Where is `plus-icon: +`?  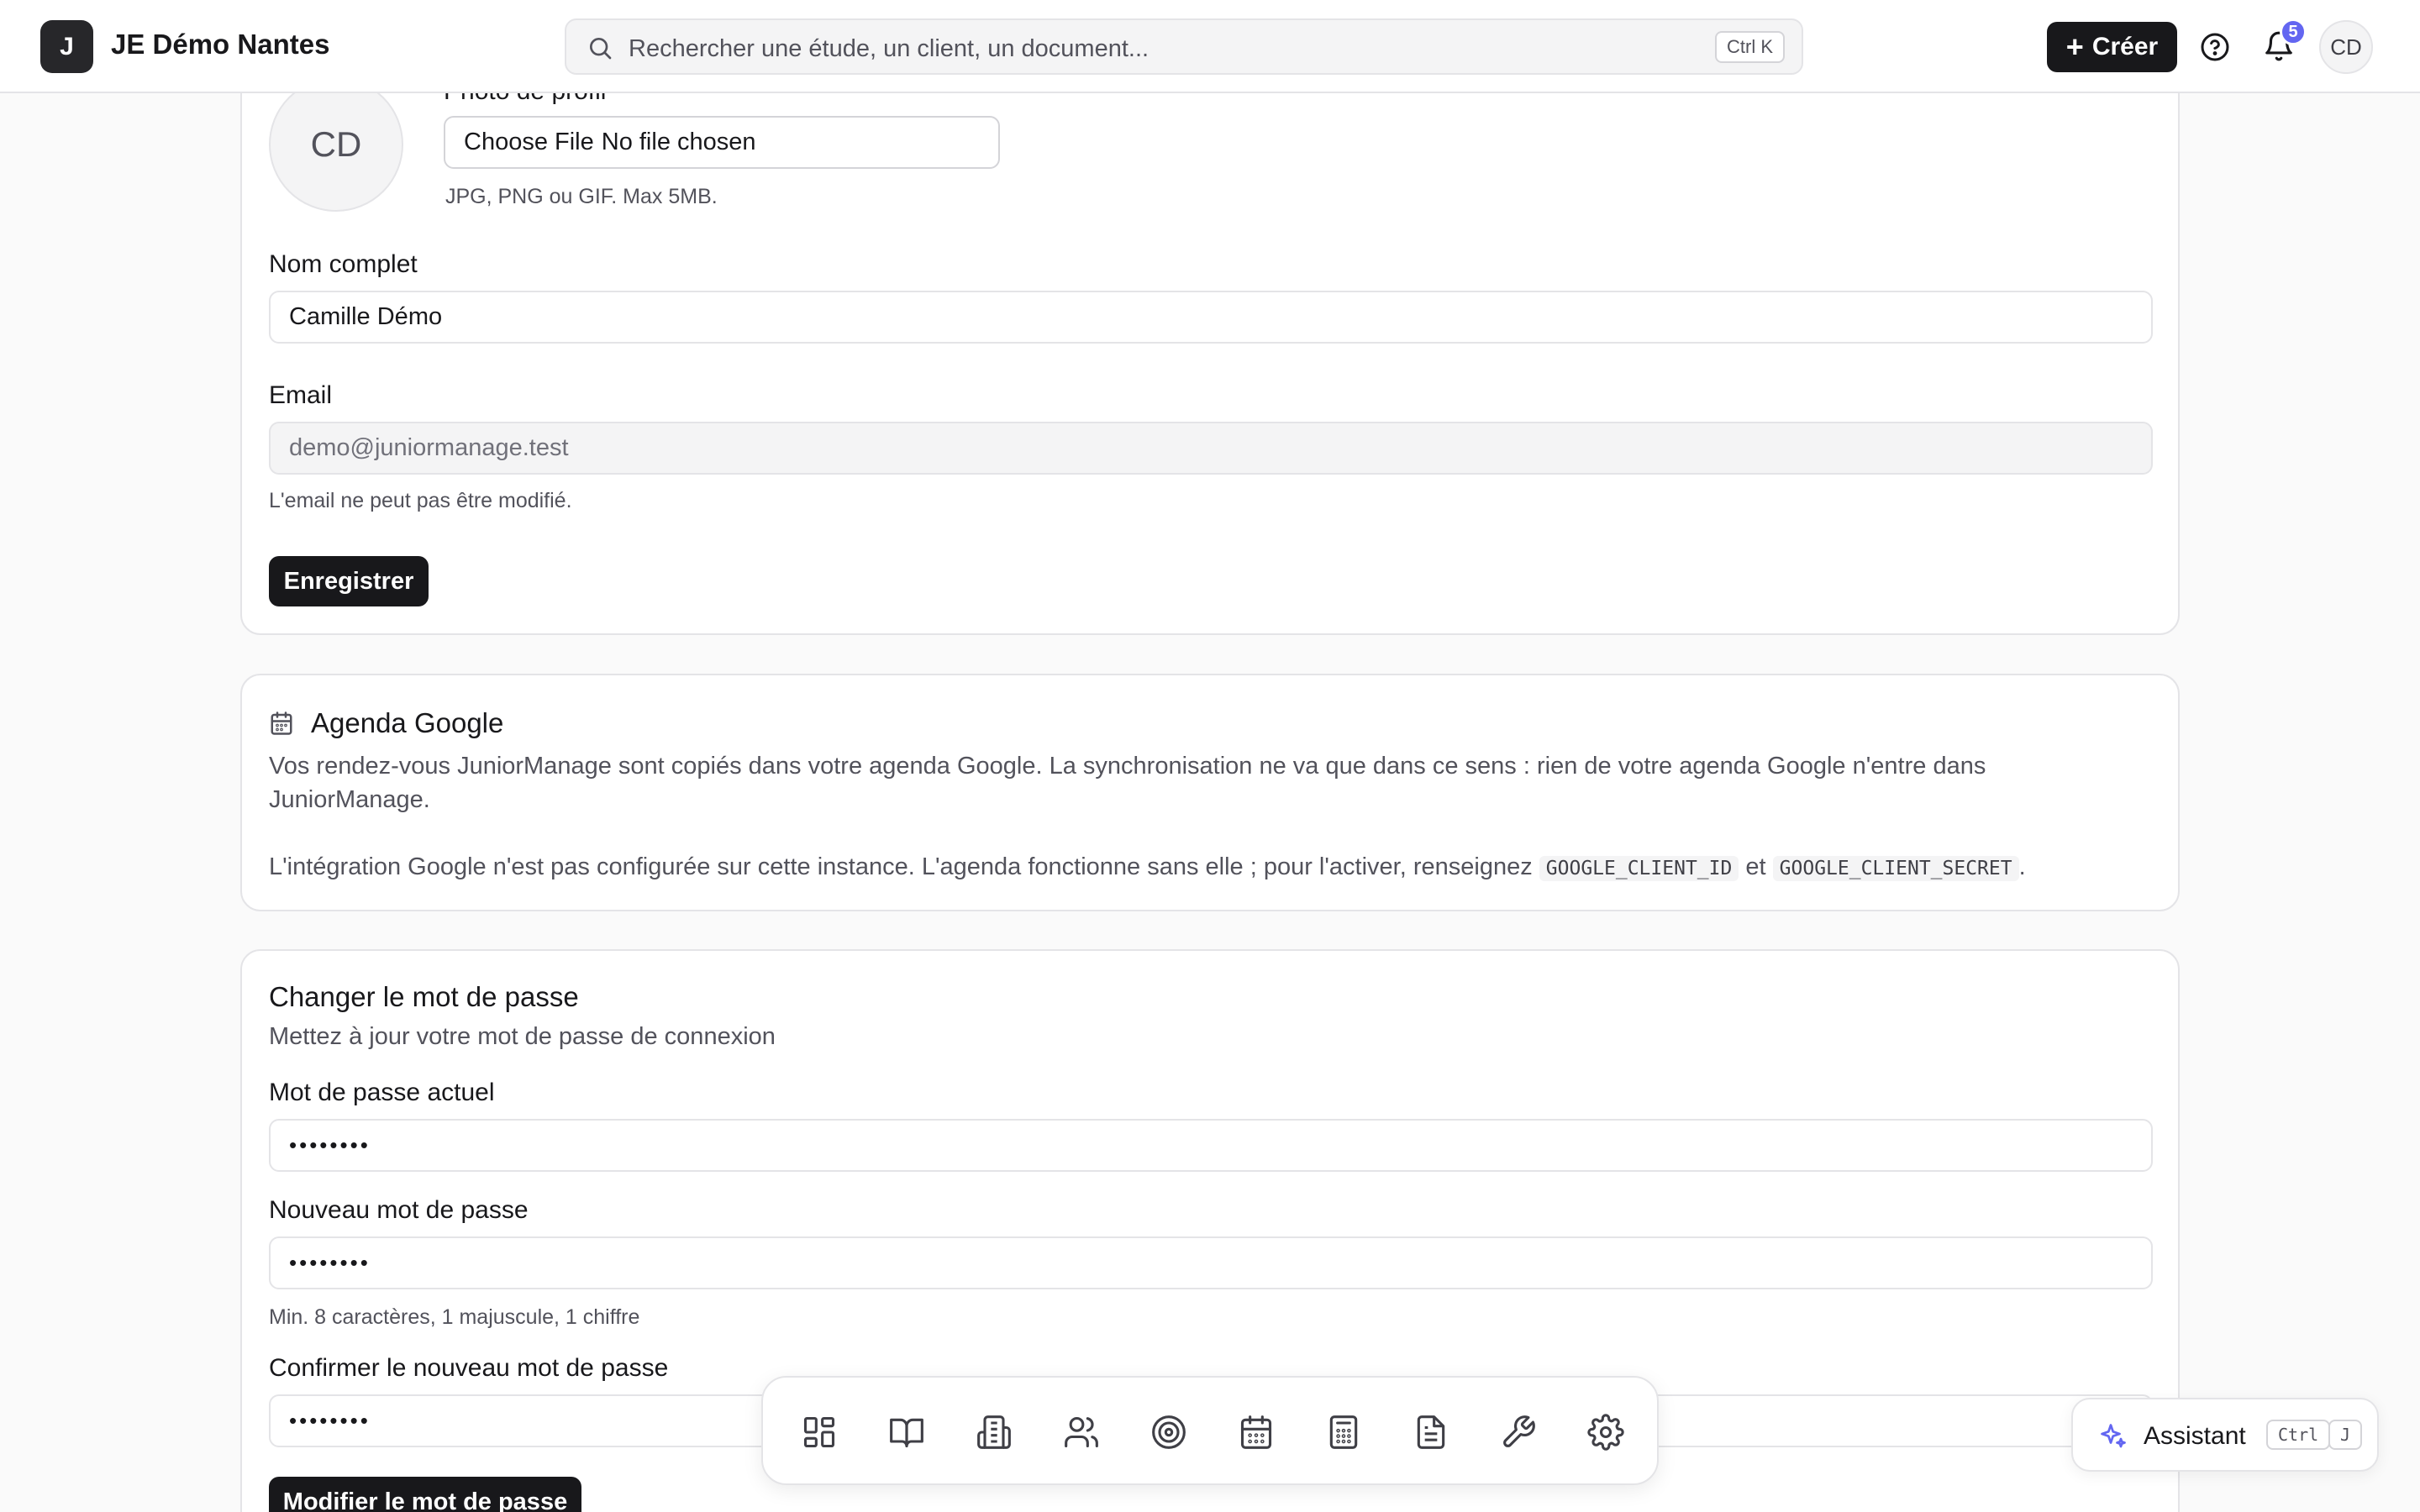 plus-icon: + is located at coordinates (2074, 46).